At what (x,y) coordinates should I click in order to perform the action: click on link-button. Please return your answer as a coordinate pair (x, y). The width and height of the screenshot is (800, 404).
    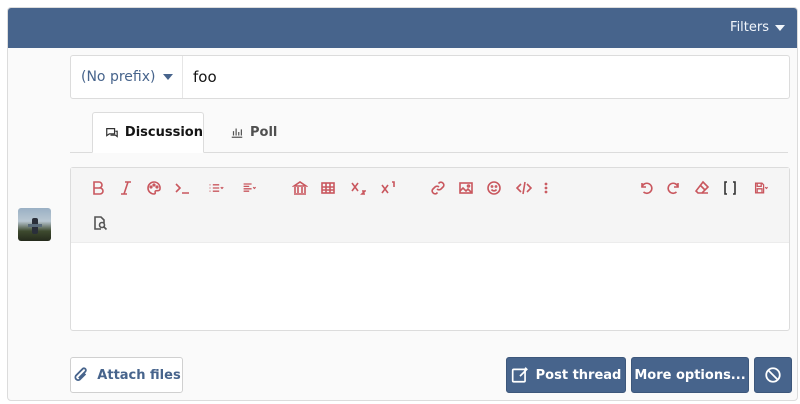
    Looking at the image, I should click on (438, 188).